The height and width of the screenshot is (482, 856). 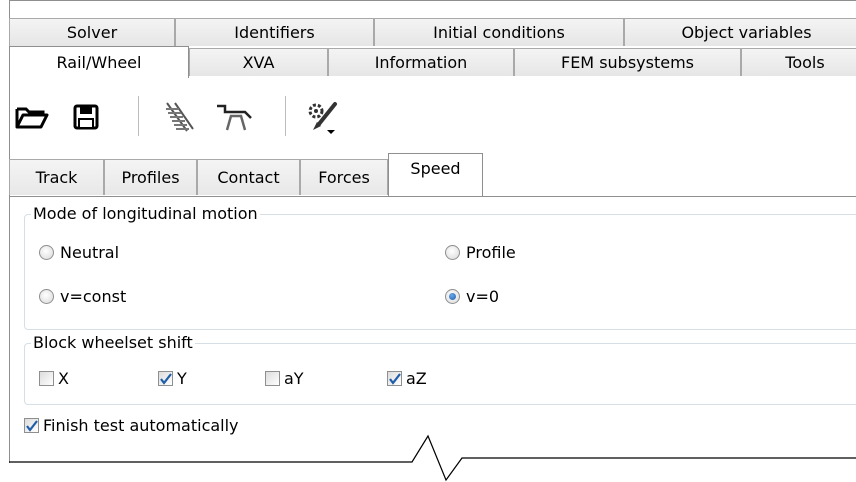 What do you see at coordinates (182, 378) in the screenshot?
I see `checkbox-label: Y` at bounding box center [182, 378].